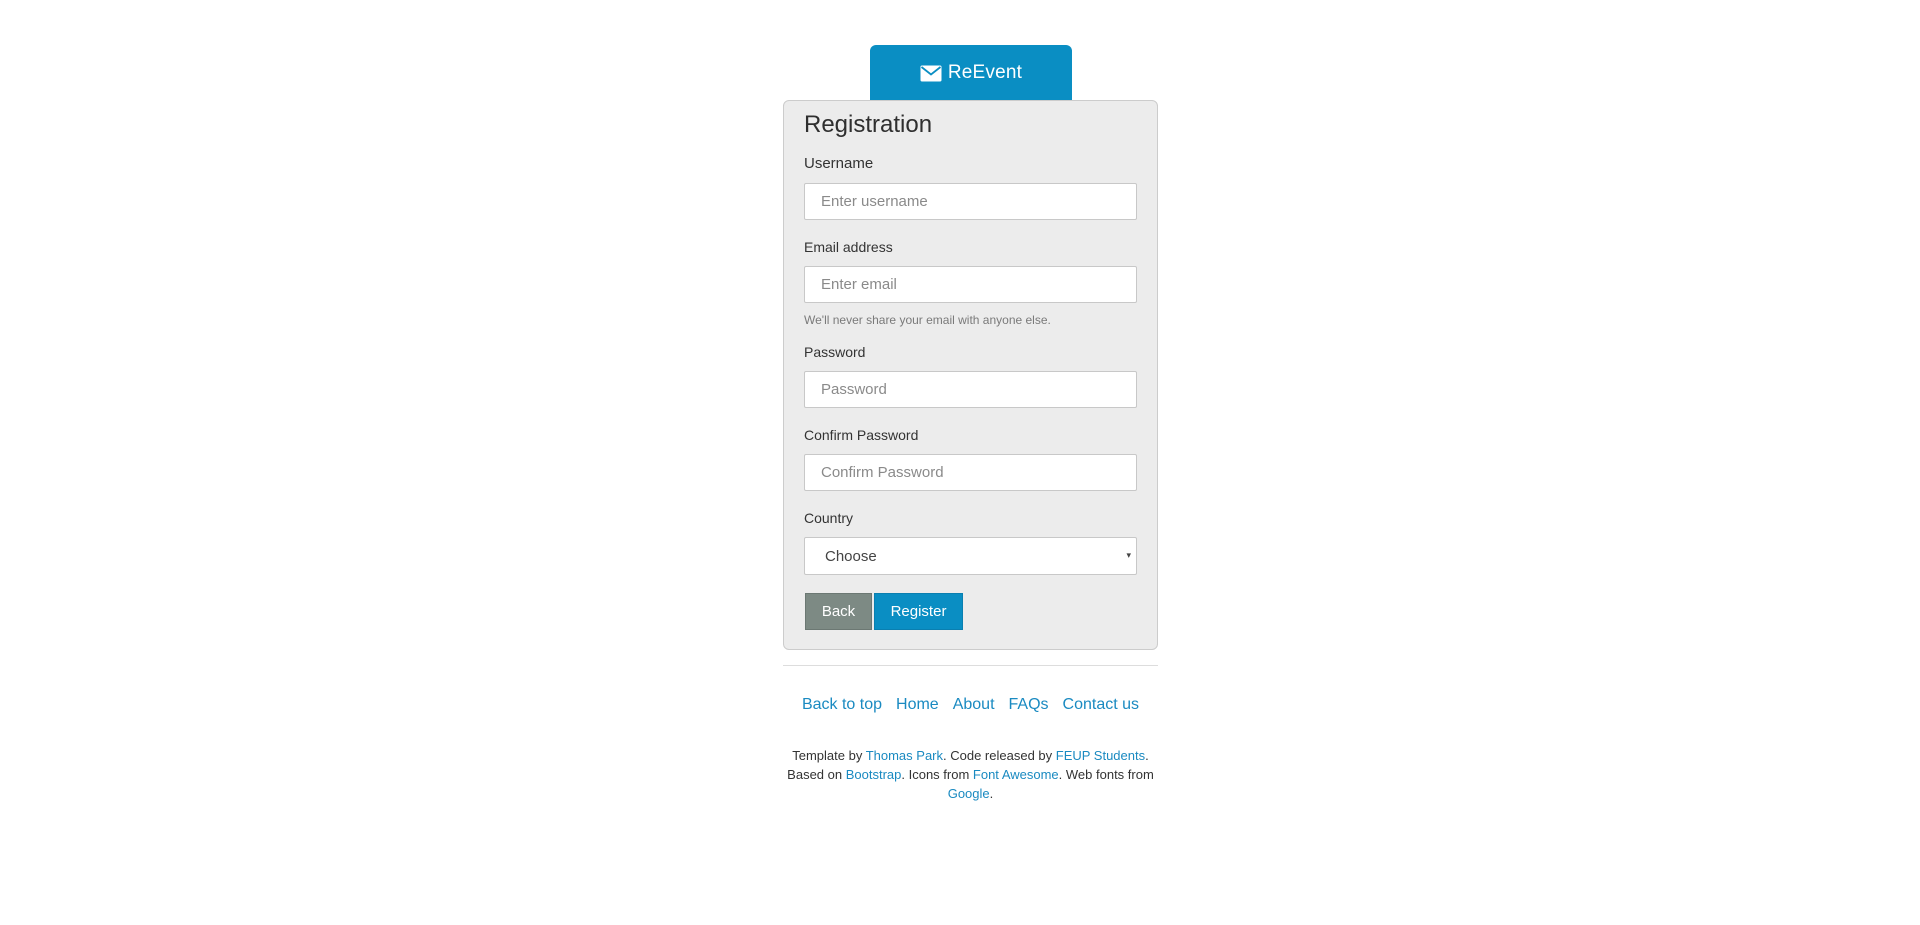 This screenshot has height=925, width=1920. I want to click on credits-link-feup-students: FEUP Students, so click(1100, 755).